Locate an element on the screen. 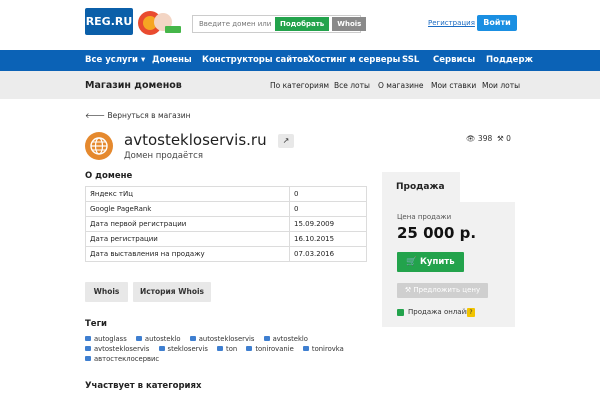 The width and height of the screenshot is (600, 400). bids-count: 0 is located at coordinates (508, 138).